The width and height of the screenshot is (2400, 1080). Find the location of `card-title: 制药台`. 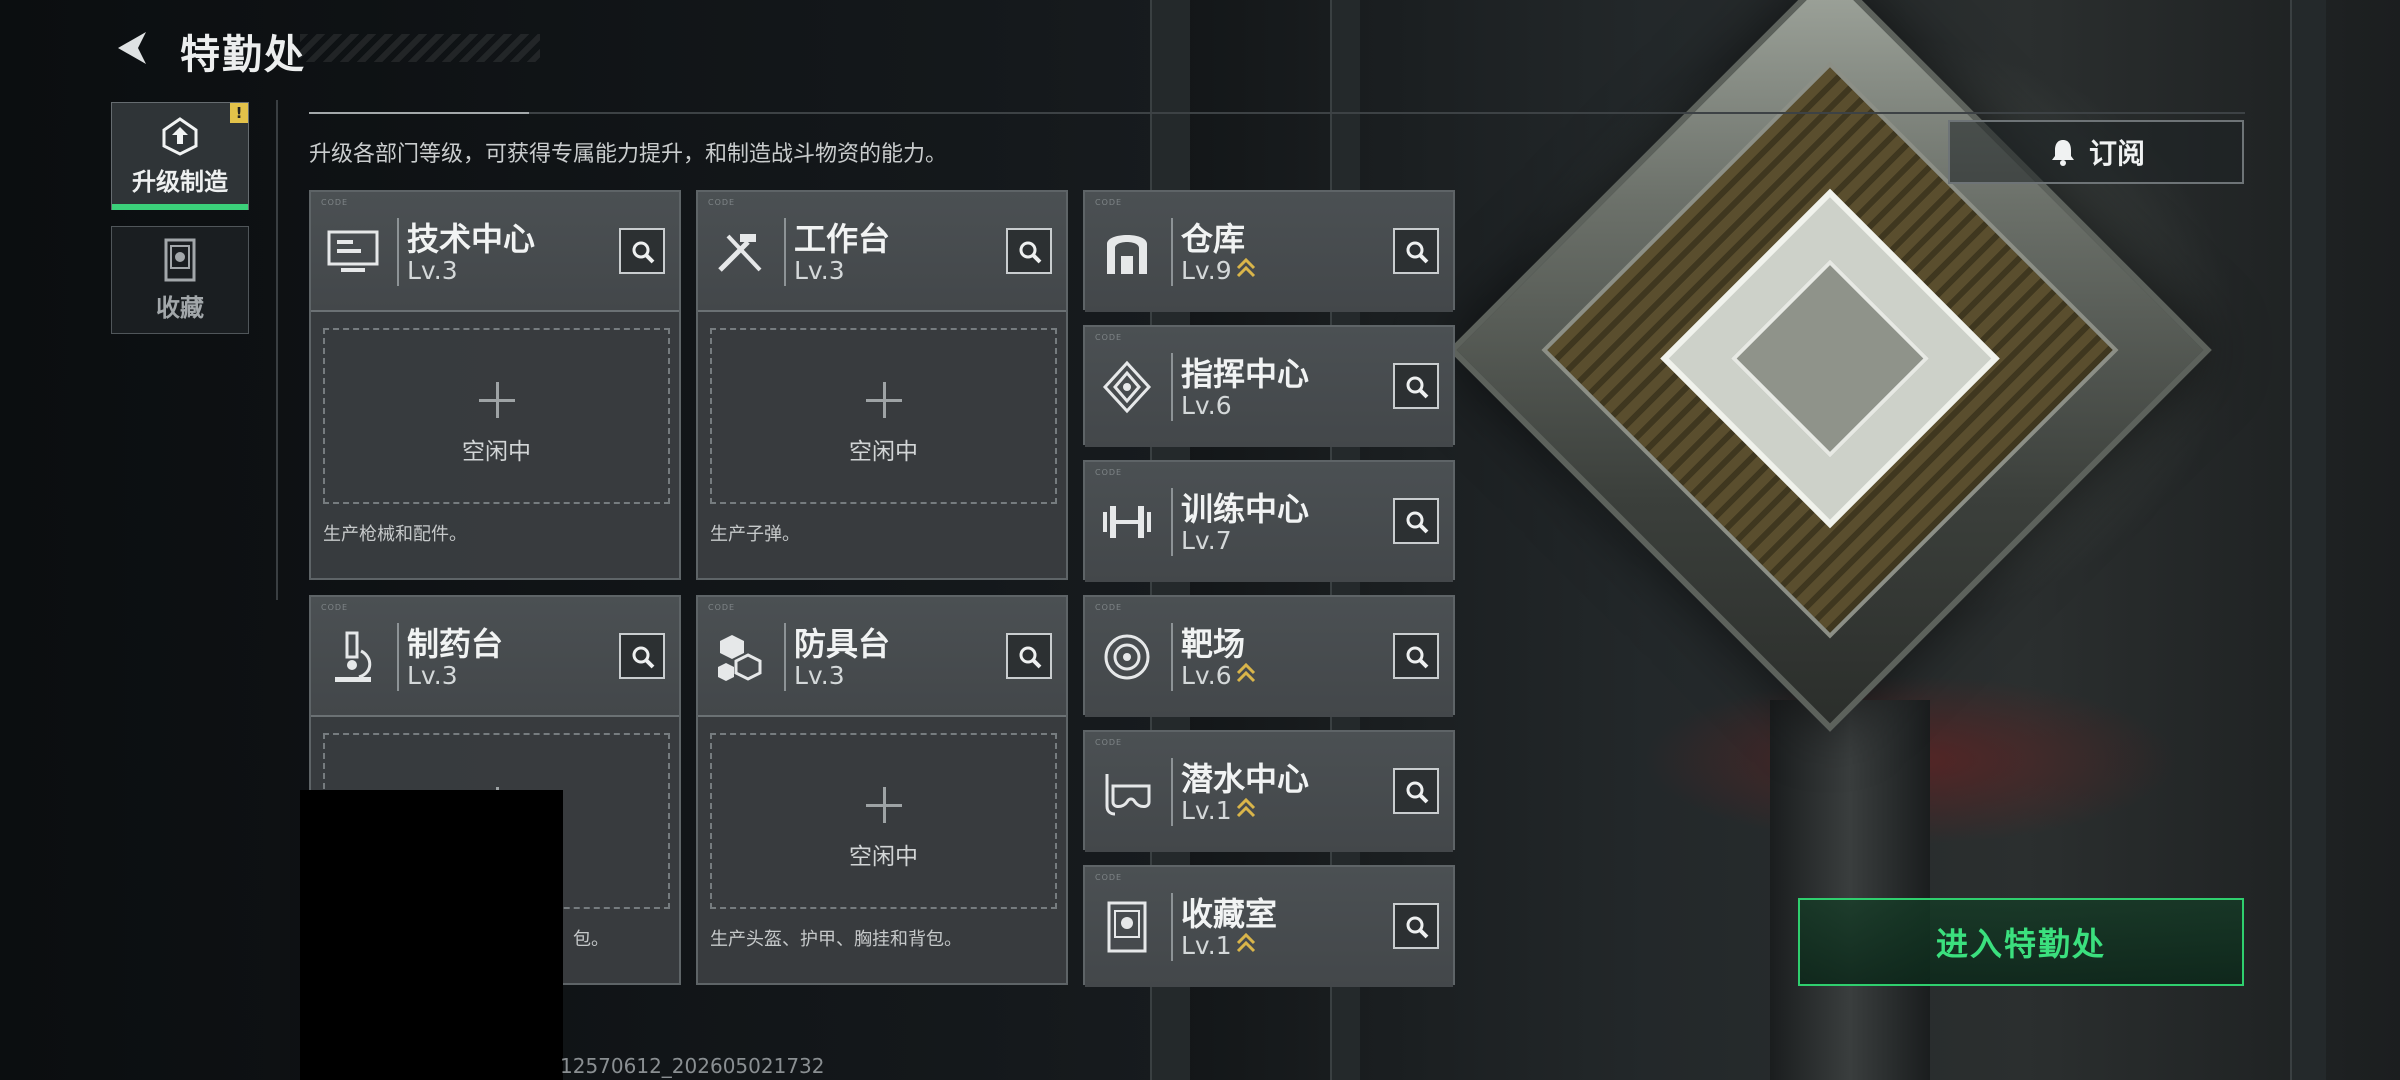

card-title: 制药台 is located at coordinates (455, 644).